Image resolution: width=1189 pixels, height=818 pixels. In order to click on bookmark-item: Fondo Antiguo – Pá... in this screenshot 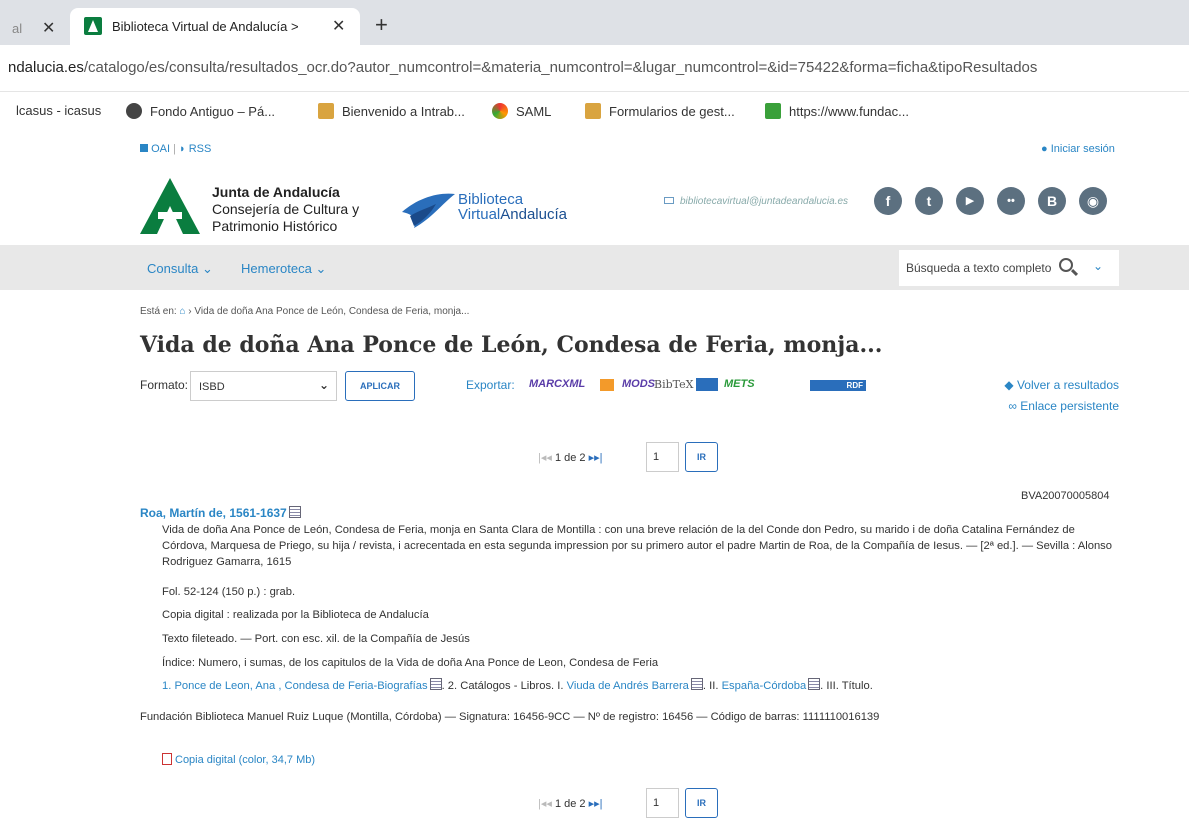, I will do `click(200, 111)`.